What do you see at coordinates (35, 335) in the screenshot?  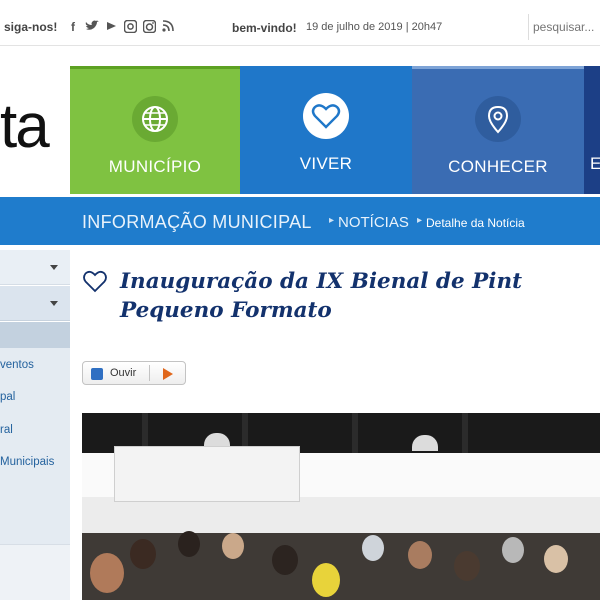 I see `sidebar-section-active` at bounding box center [35, 335].